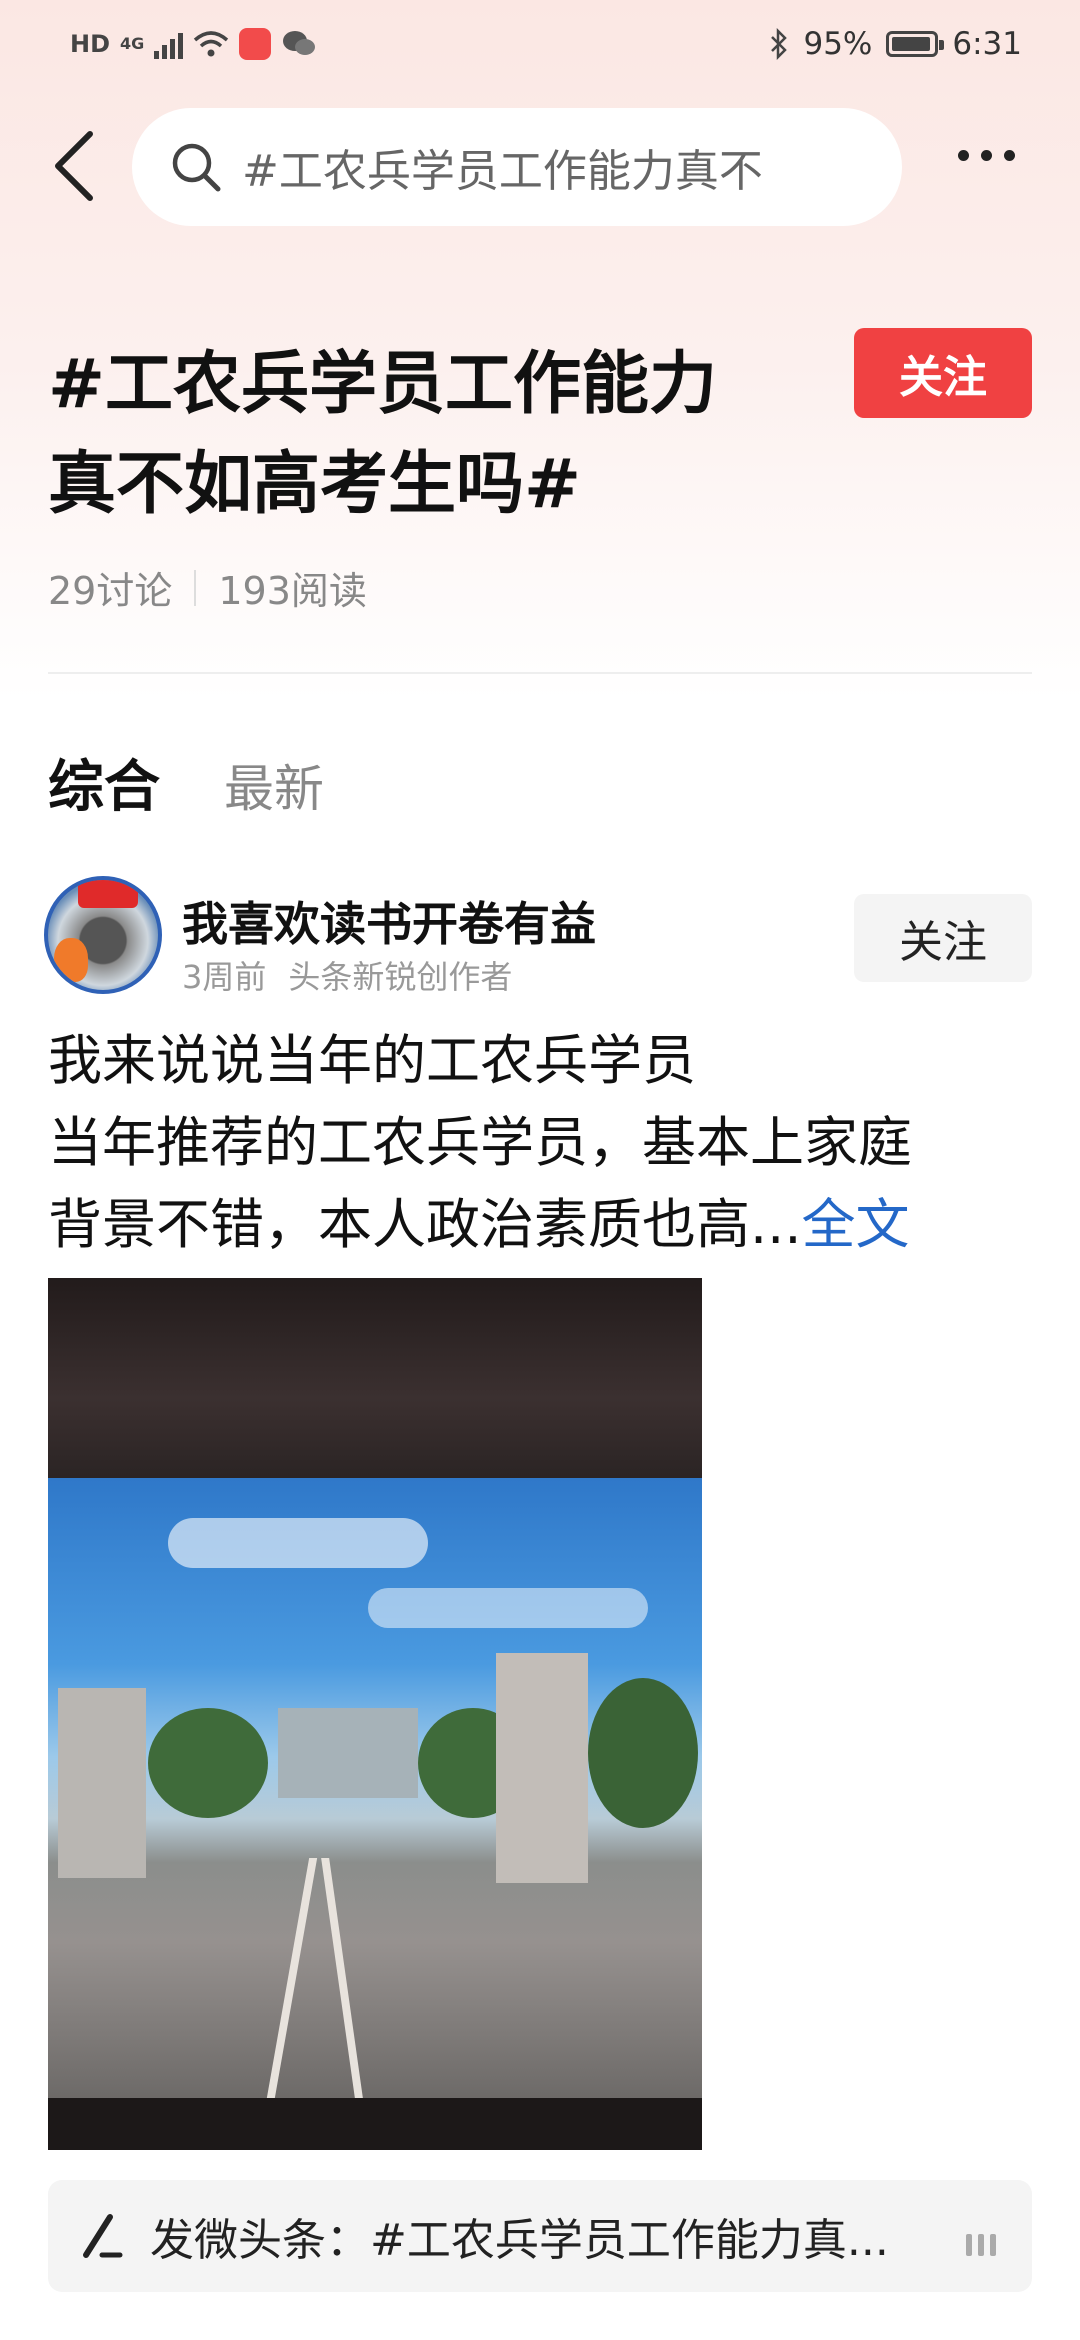  Describe the element at coordinates (255, 44) in the screenshot. I see `app-notification-icon` at that location.